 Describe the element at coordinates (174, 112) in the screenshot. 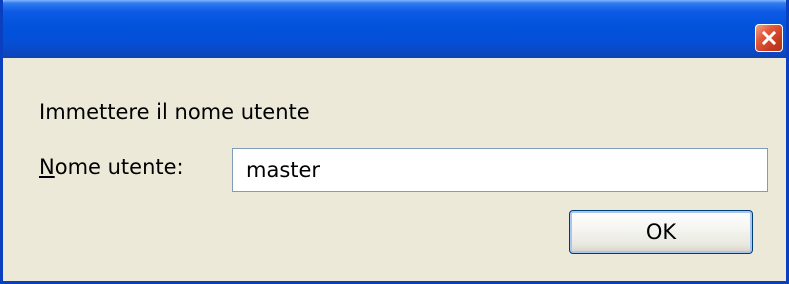

I see `prompt-text: Immettere il nome utente` at that location.